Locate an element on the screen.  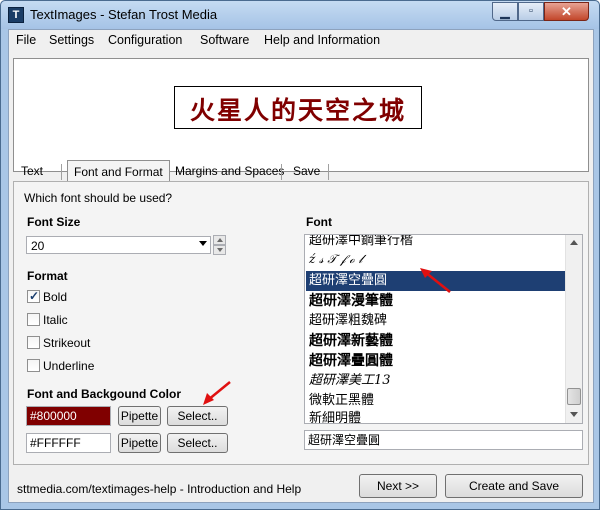
font-color-pipette-button: Pipette is located at coordinates (139, 416).